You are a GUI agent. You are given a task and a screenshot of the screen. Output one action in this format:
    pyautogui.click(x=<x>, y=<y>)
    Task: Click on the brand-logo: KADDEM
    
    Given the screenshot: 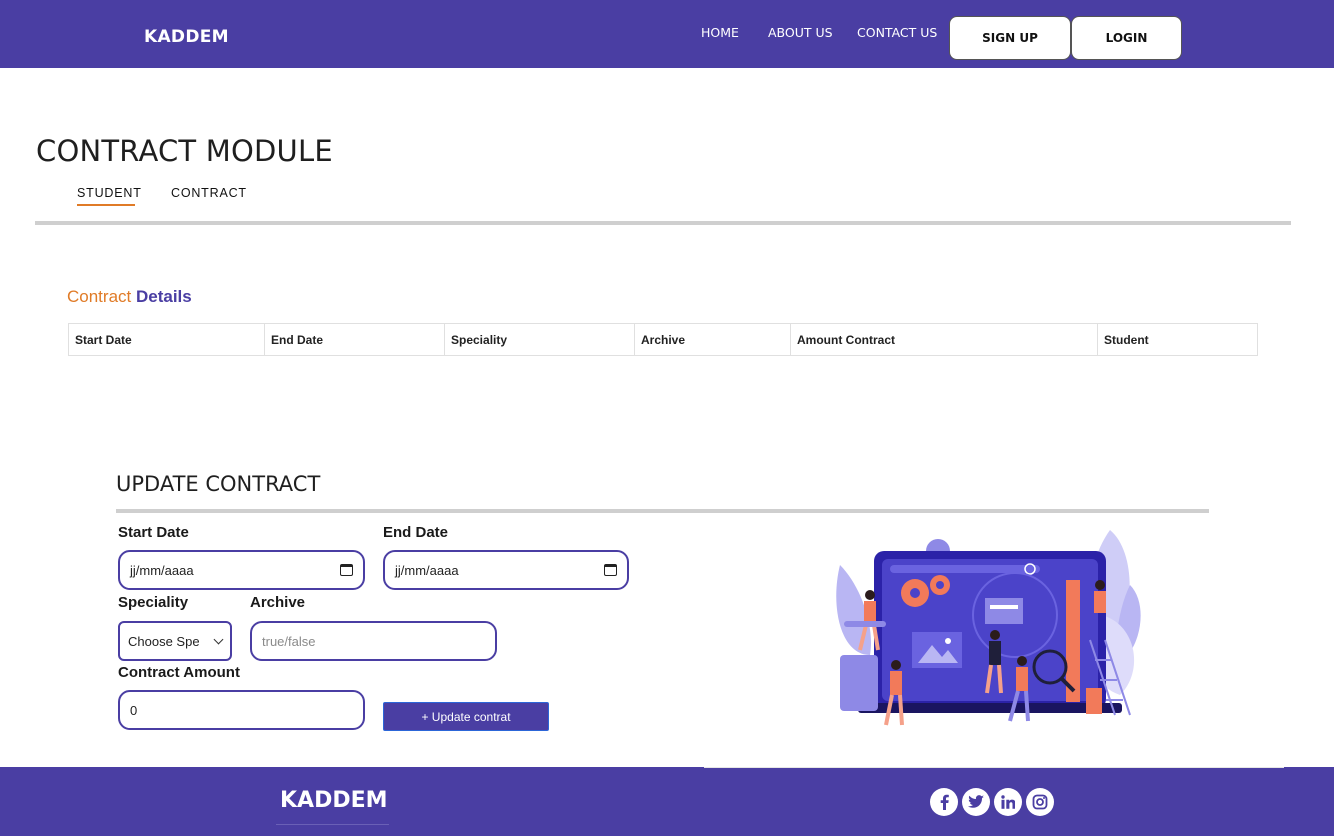 What is the action you would take?
    pyautogui.click(x=186, y=37)
    